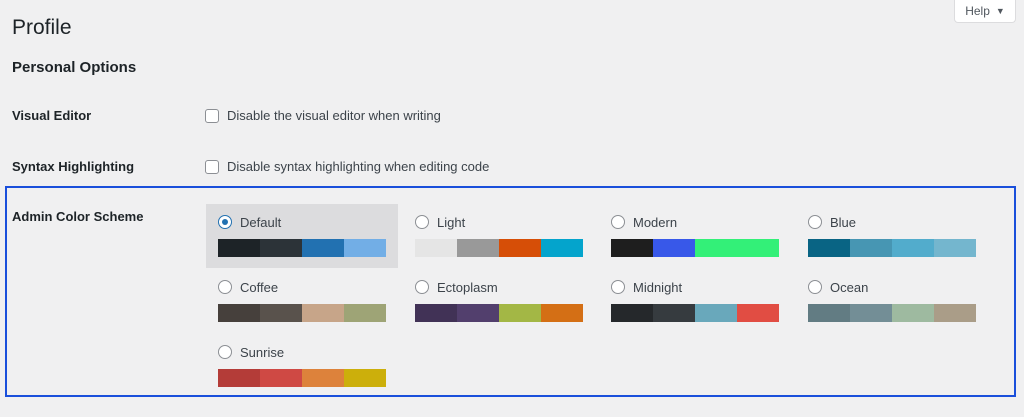 This screenshot has width=1024, height=417. I want to click on visual-editor-option: Disable the visual editor when writing, so click(323, 115).